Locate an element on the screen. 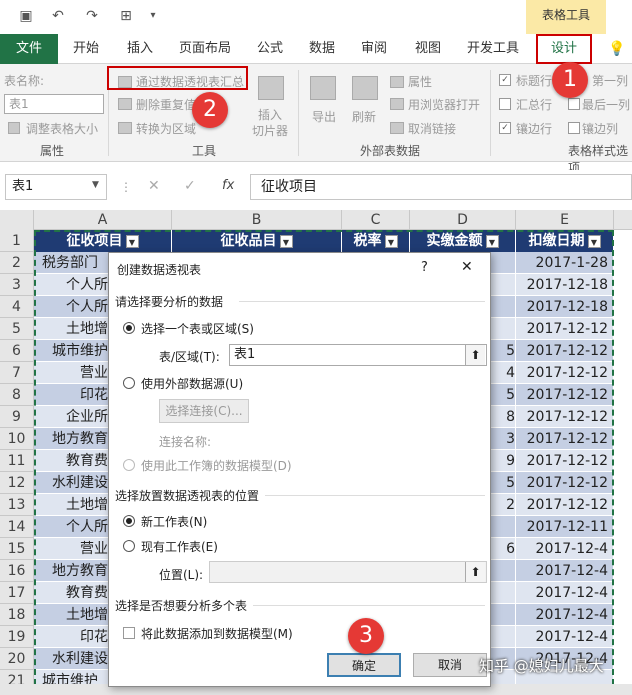 The width and height of the screenshot is (632, 695). column-header: B is located at coordinates (257, 220).